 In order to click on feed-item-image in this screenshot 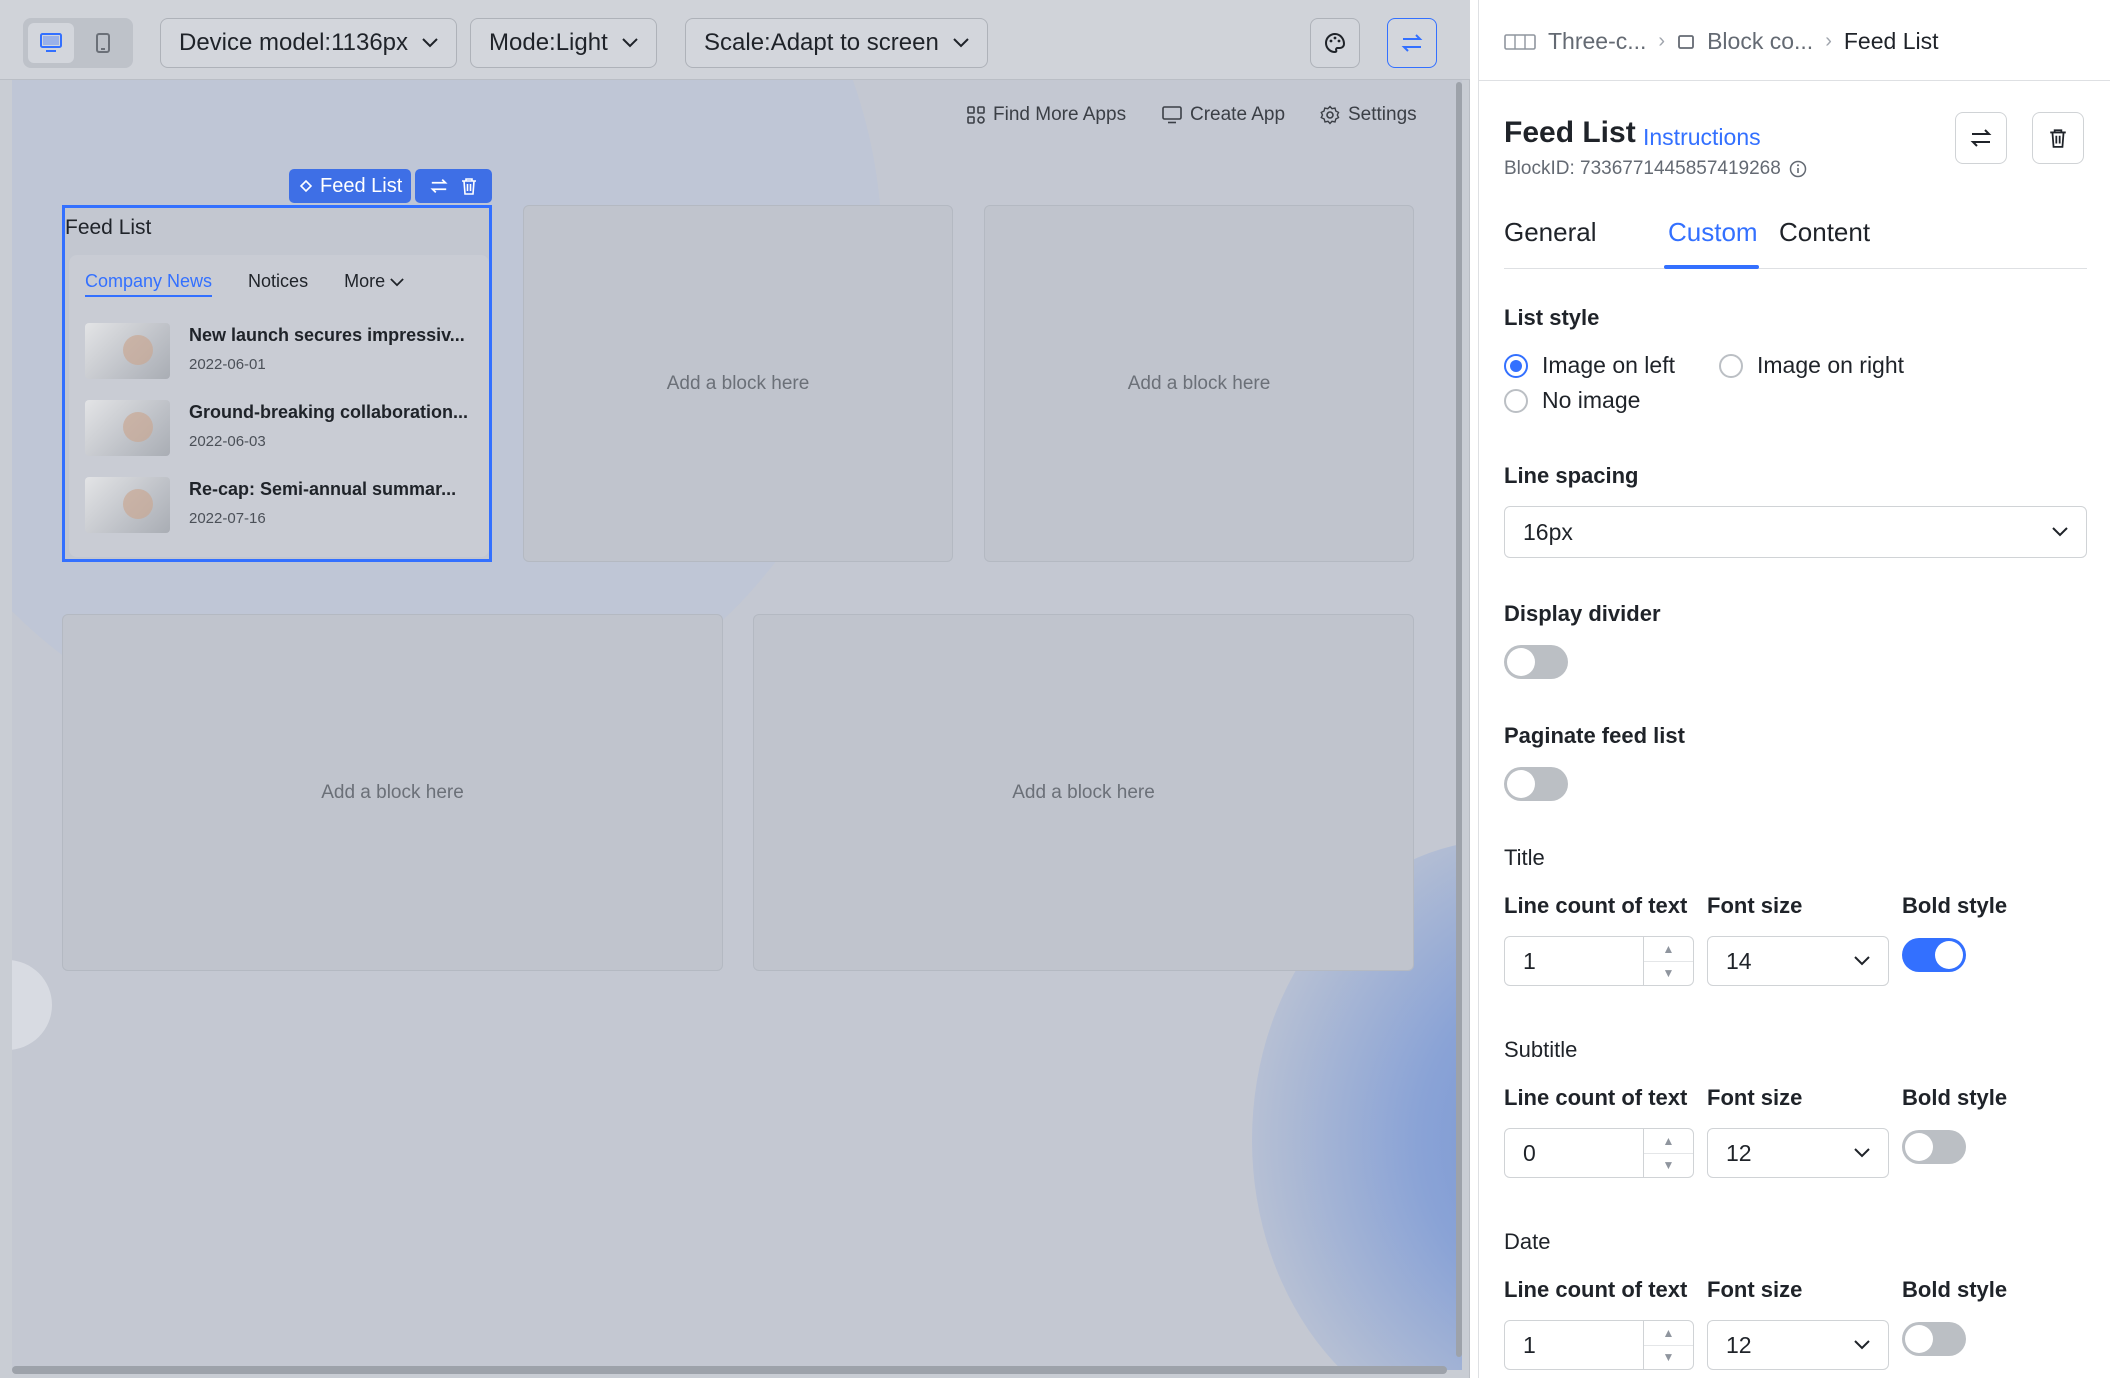, I will do `click(127, 505)`.